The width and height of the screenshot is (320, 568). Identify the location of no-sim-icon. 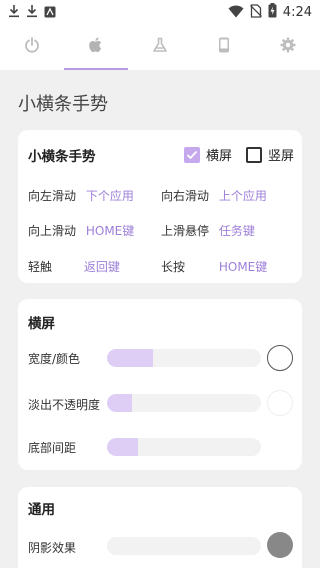
(255, 12).